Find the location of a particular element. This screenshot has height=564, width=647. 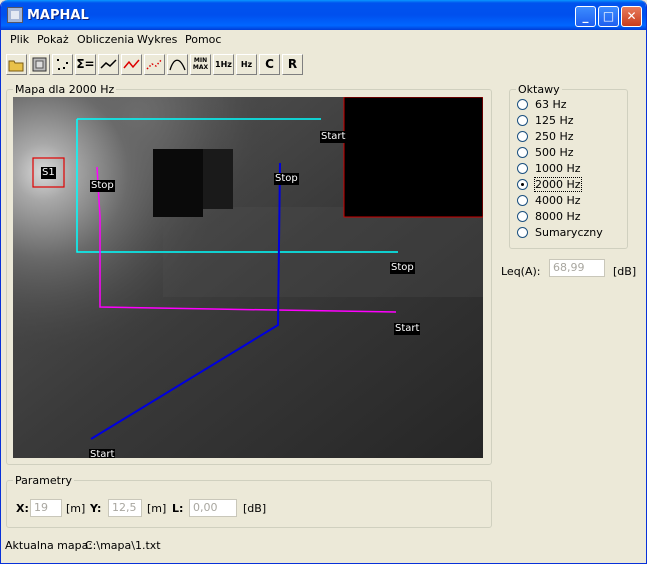

r-icon: R is located at coordinates (292, 64).